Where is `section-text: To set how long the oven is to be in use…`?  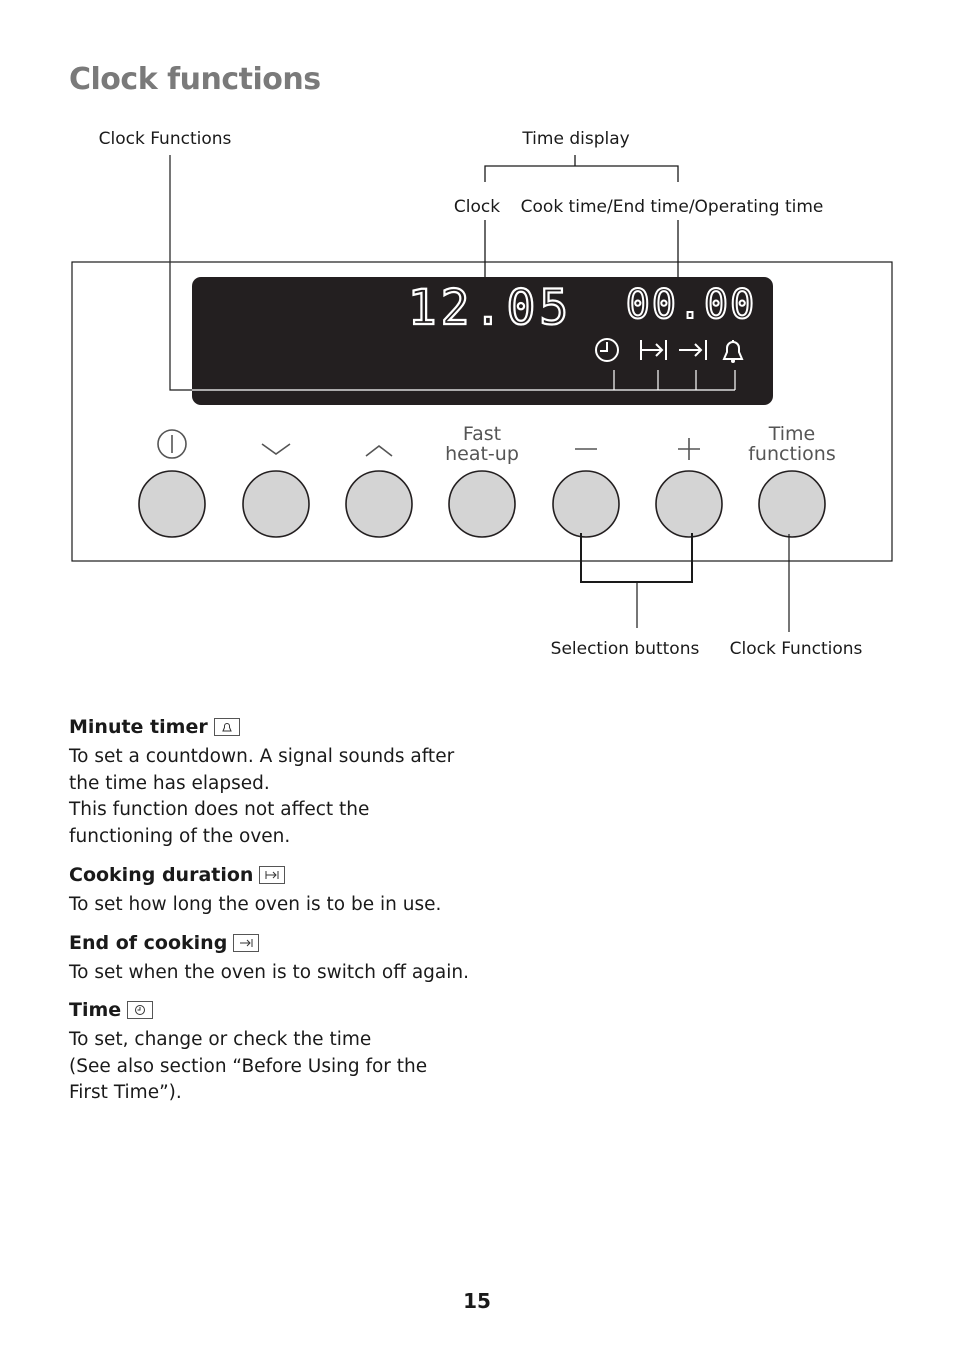
section-text: To set how long the oven is to be in use… is located at coordinates (255, 904).